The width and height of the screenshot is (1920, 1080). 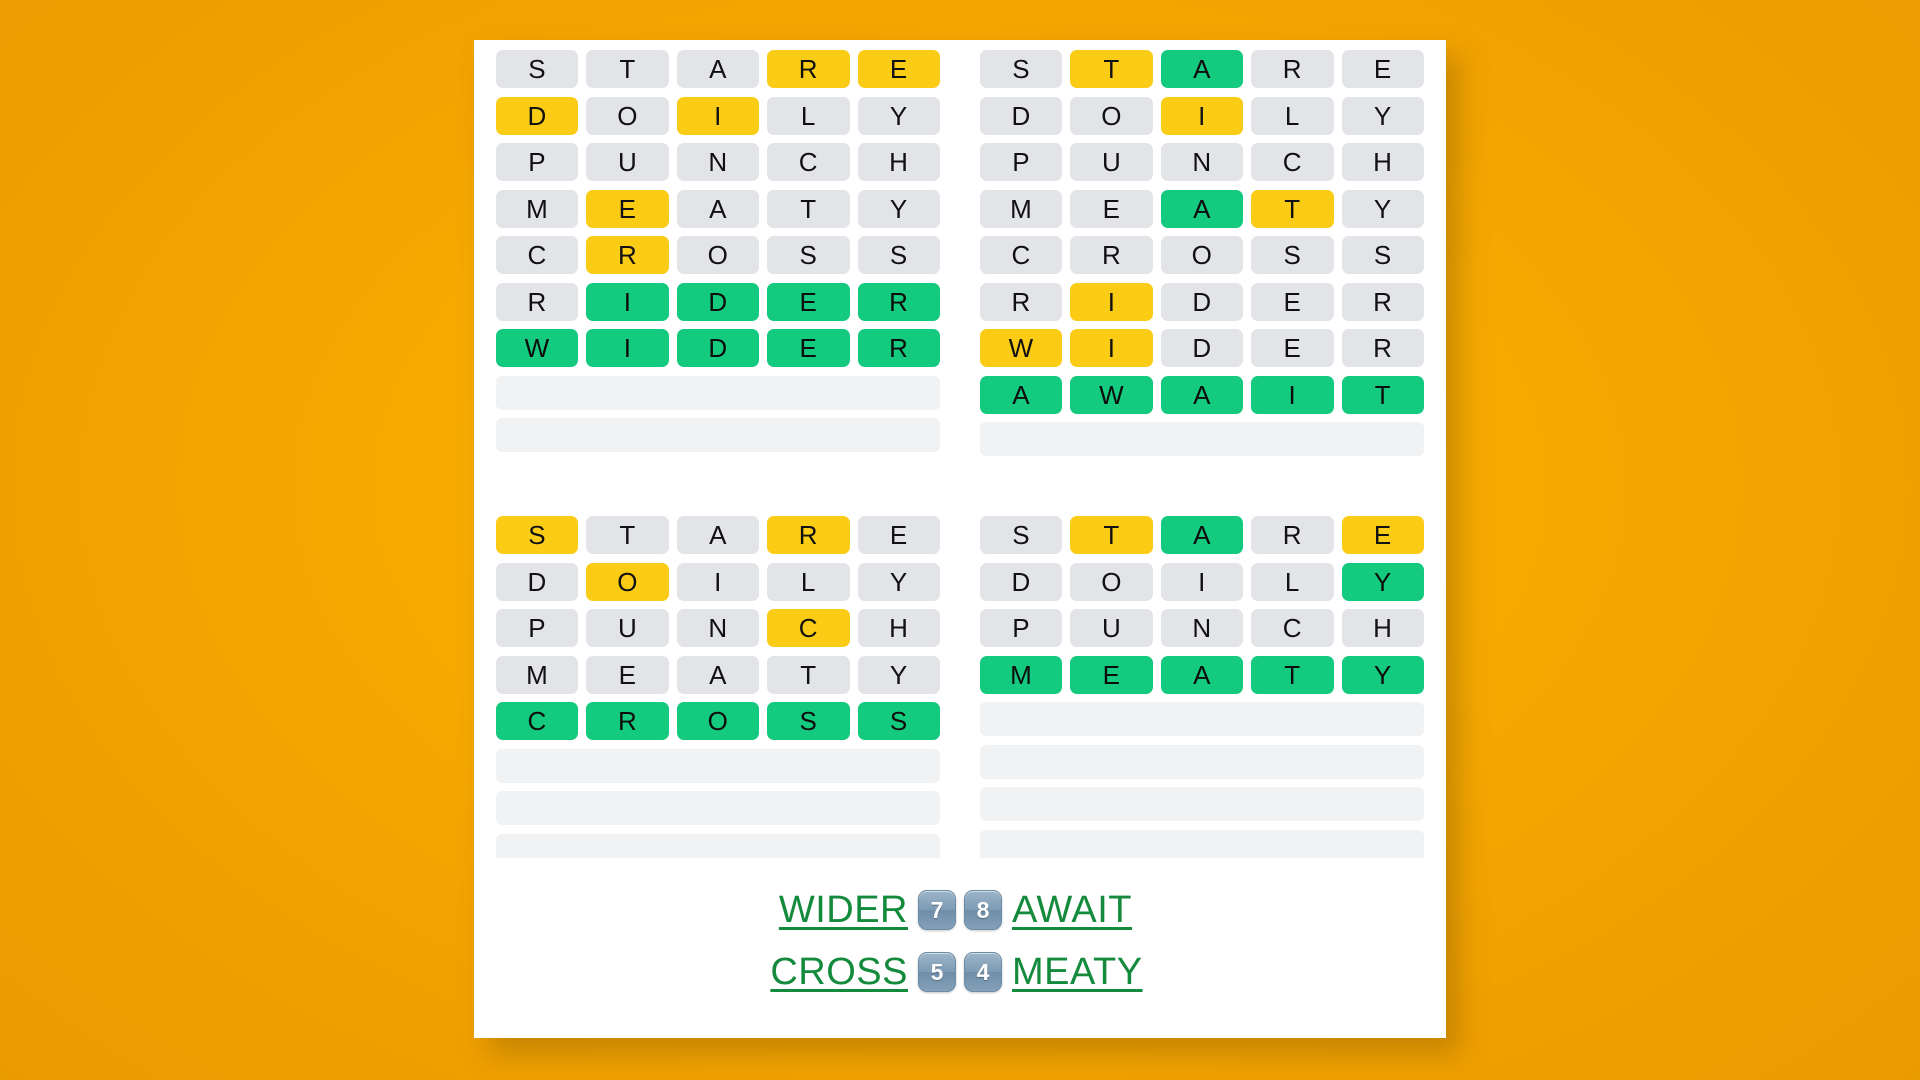 I want to click on letter-tile: N, so click(x=718, y=628).